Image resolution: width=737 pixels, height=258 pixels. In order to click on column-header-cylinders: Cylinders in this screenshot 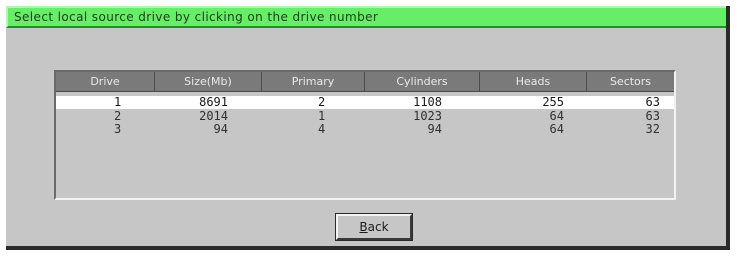, I will do `click(422, 81)`.